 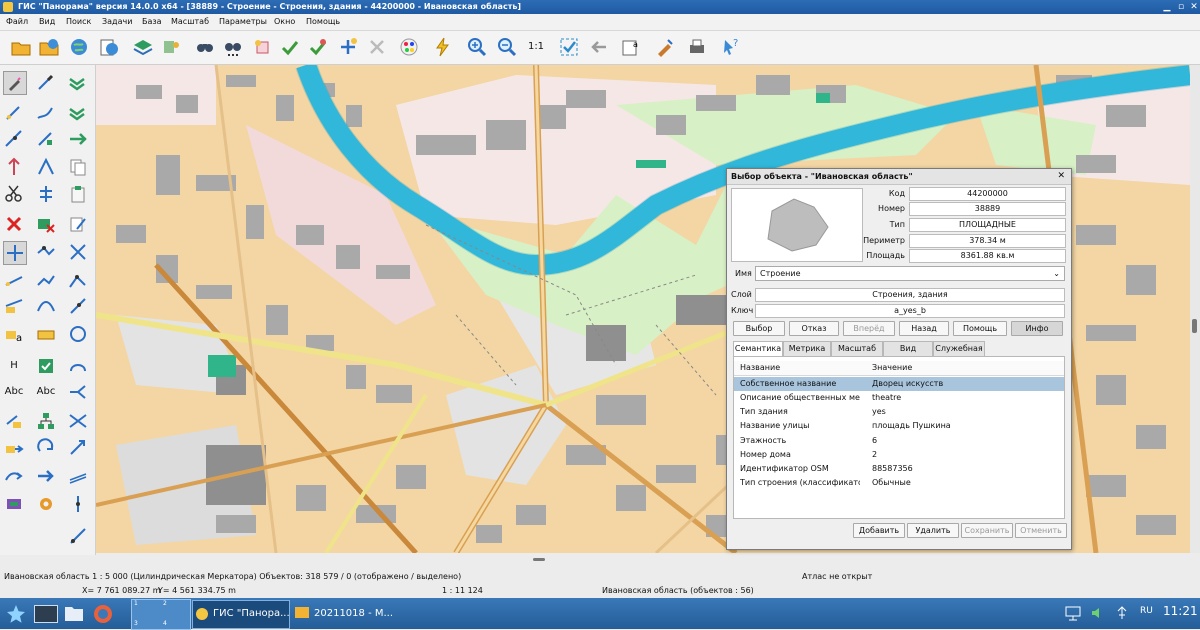 I want to click on maximize-icon: ▫, so click(x=1181, y=7).